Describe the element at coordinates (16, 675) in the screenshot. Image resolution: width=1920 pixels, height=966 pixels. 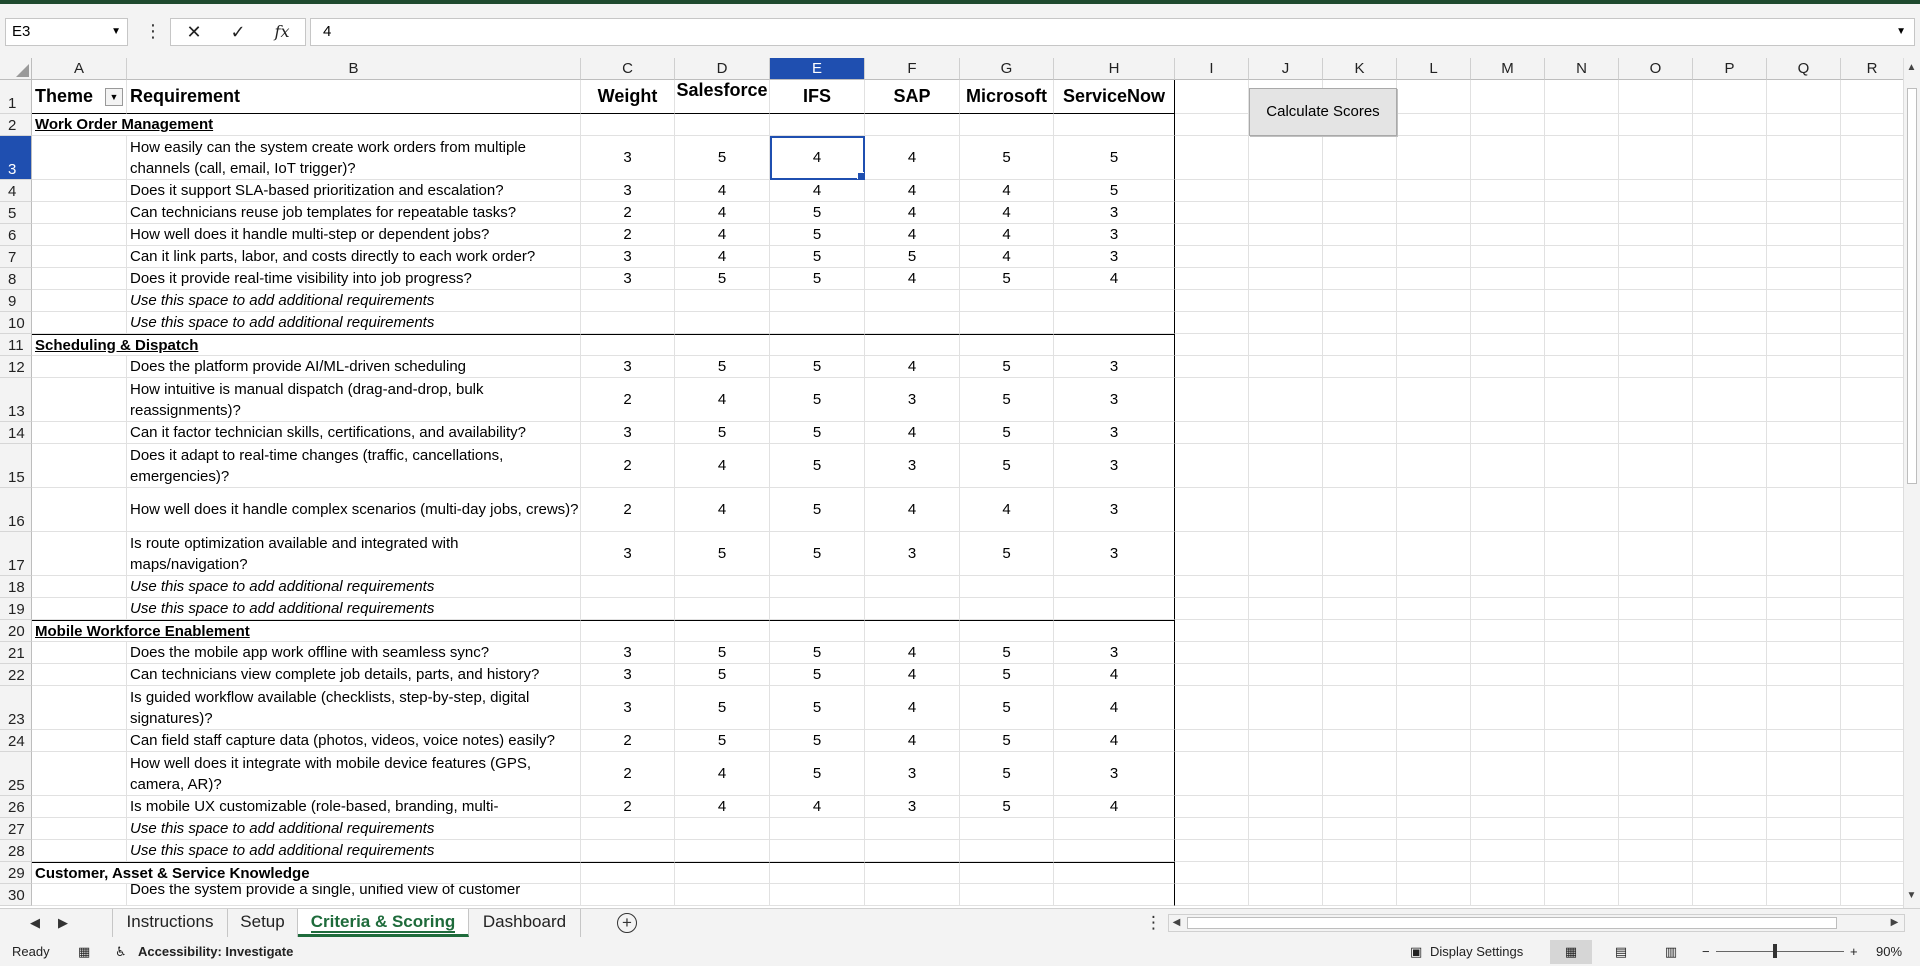
I see `row-header-22: 22` at that location.